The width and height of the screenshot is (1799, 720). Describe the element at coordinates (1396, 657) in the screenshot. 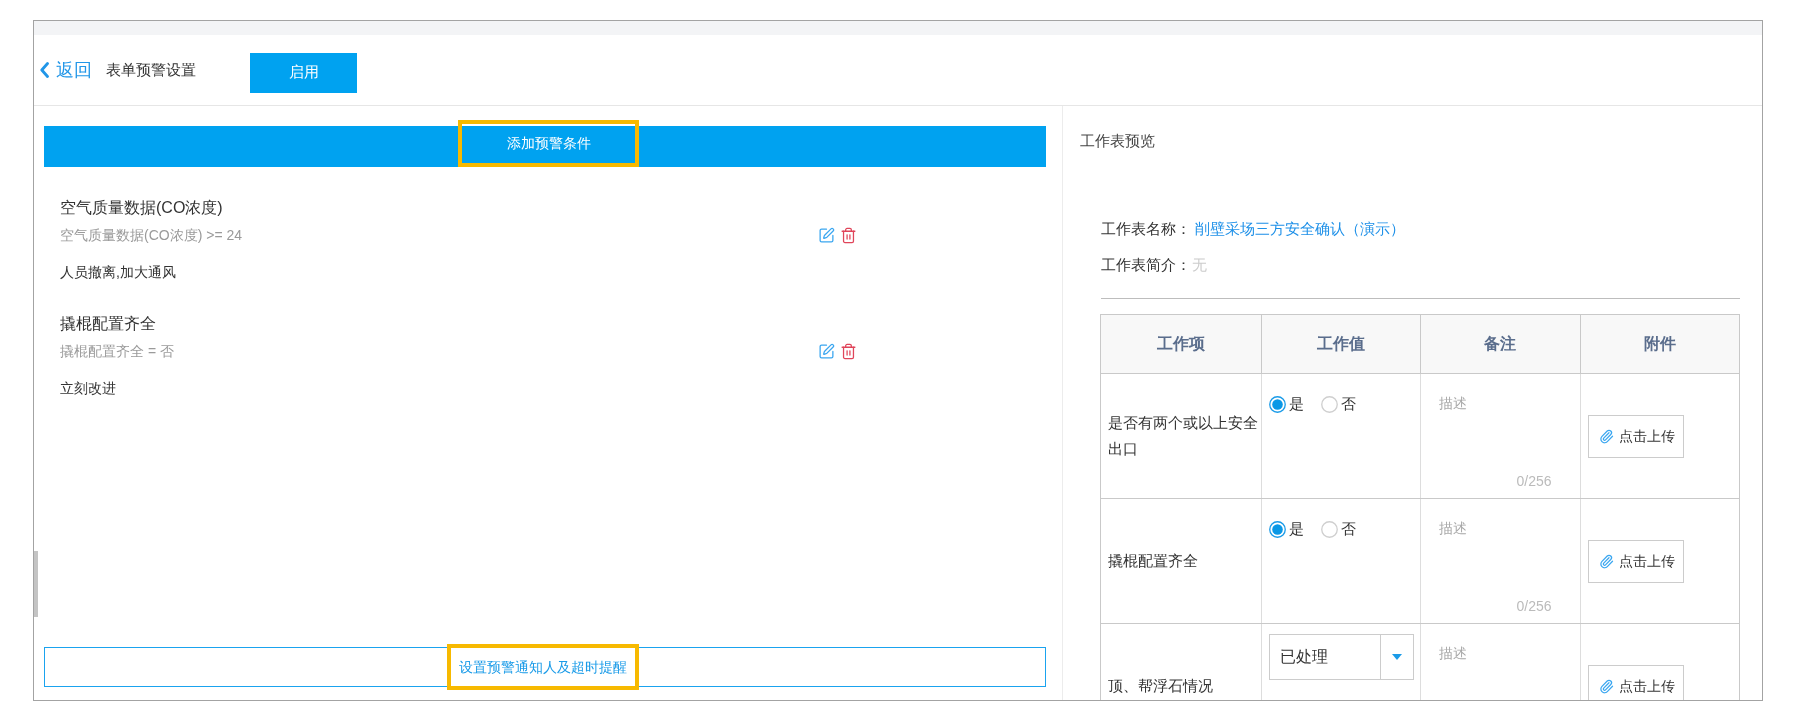

I see `caret-down-icon` at that location.